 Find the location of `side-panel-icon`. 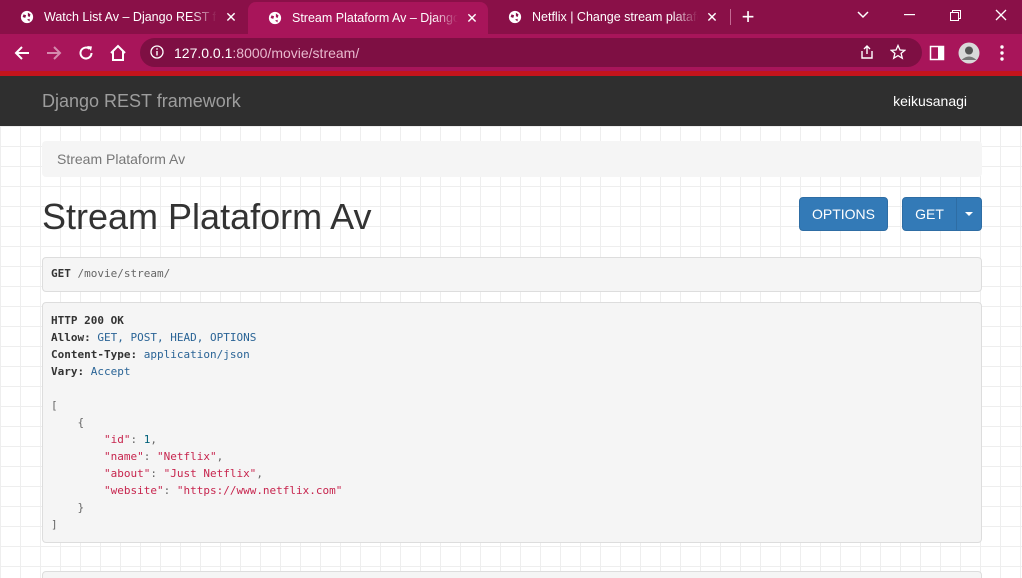

side-panel-icon is located at coordinates (937, 53).